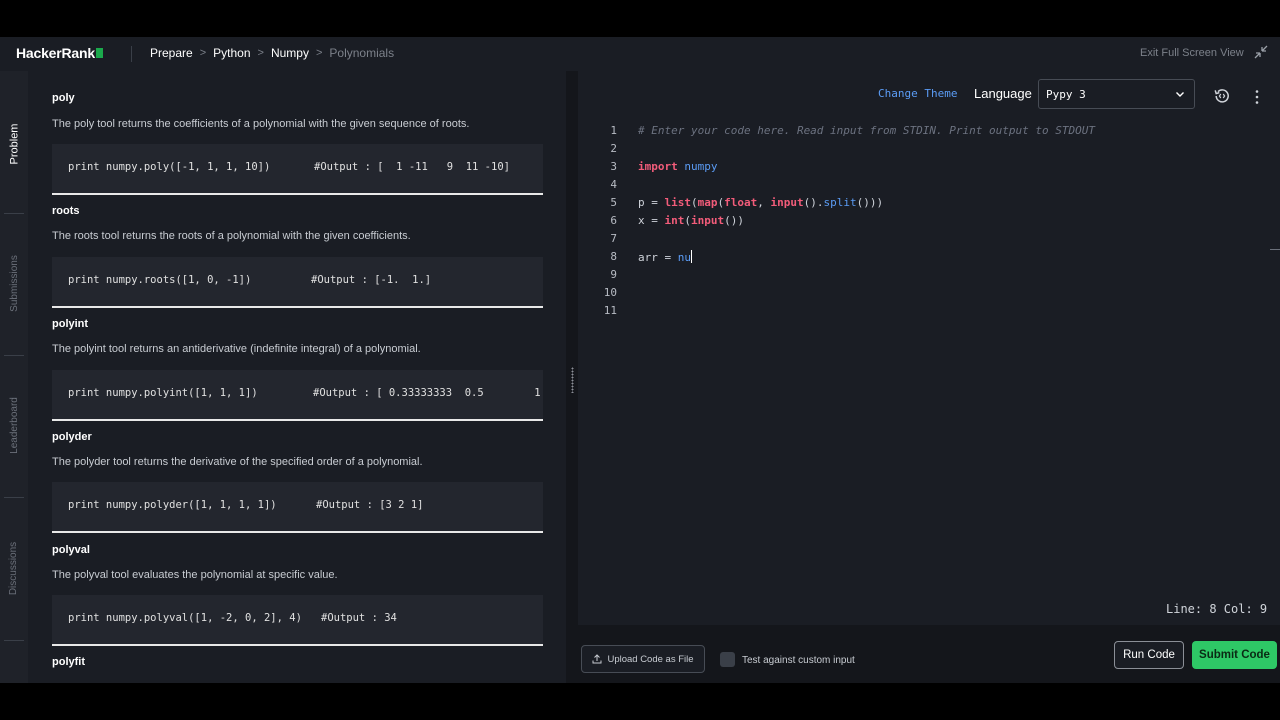 The width and height of the screenshot is (1280, 720). What do you see at coordinates (613, 148) in the screenshot?
I see `line-number: 2` at bounding box center [613, 148].